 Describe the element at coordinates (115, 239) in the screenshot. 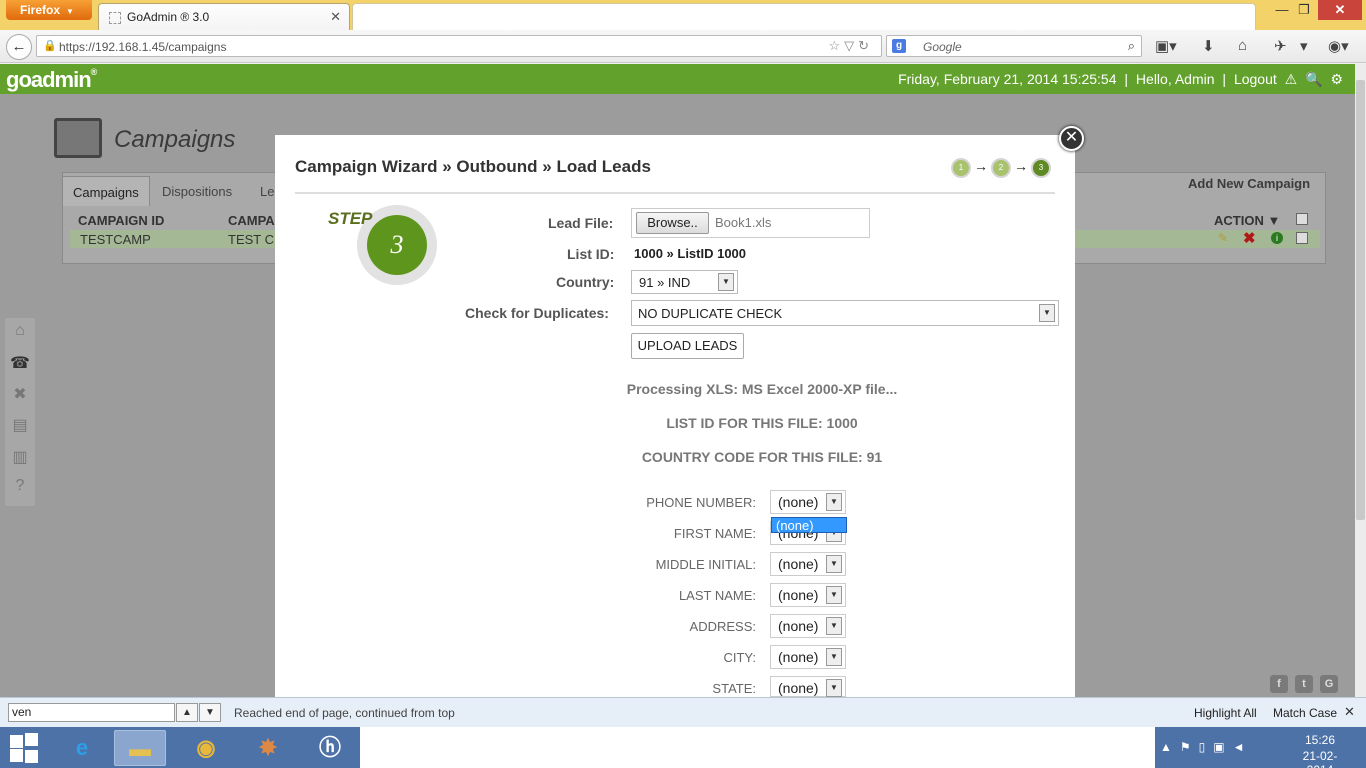

I see `cell-campaign-id: TESTCAMP` at that location.